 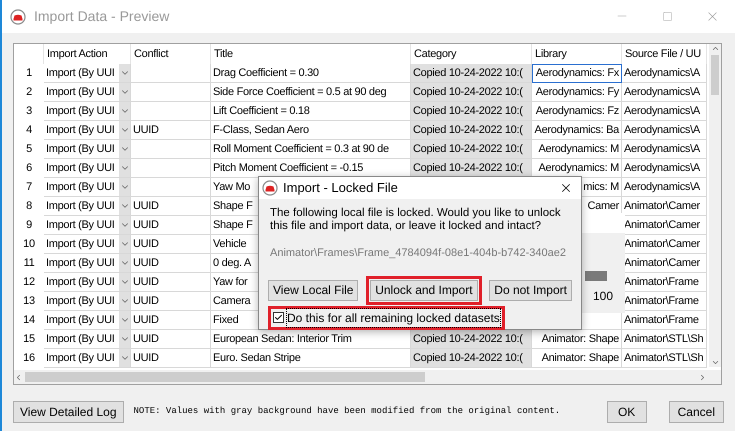 I want to click on column-header: Title, so click(x=311, y=54).